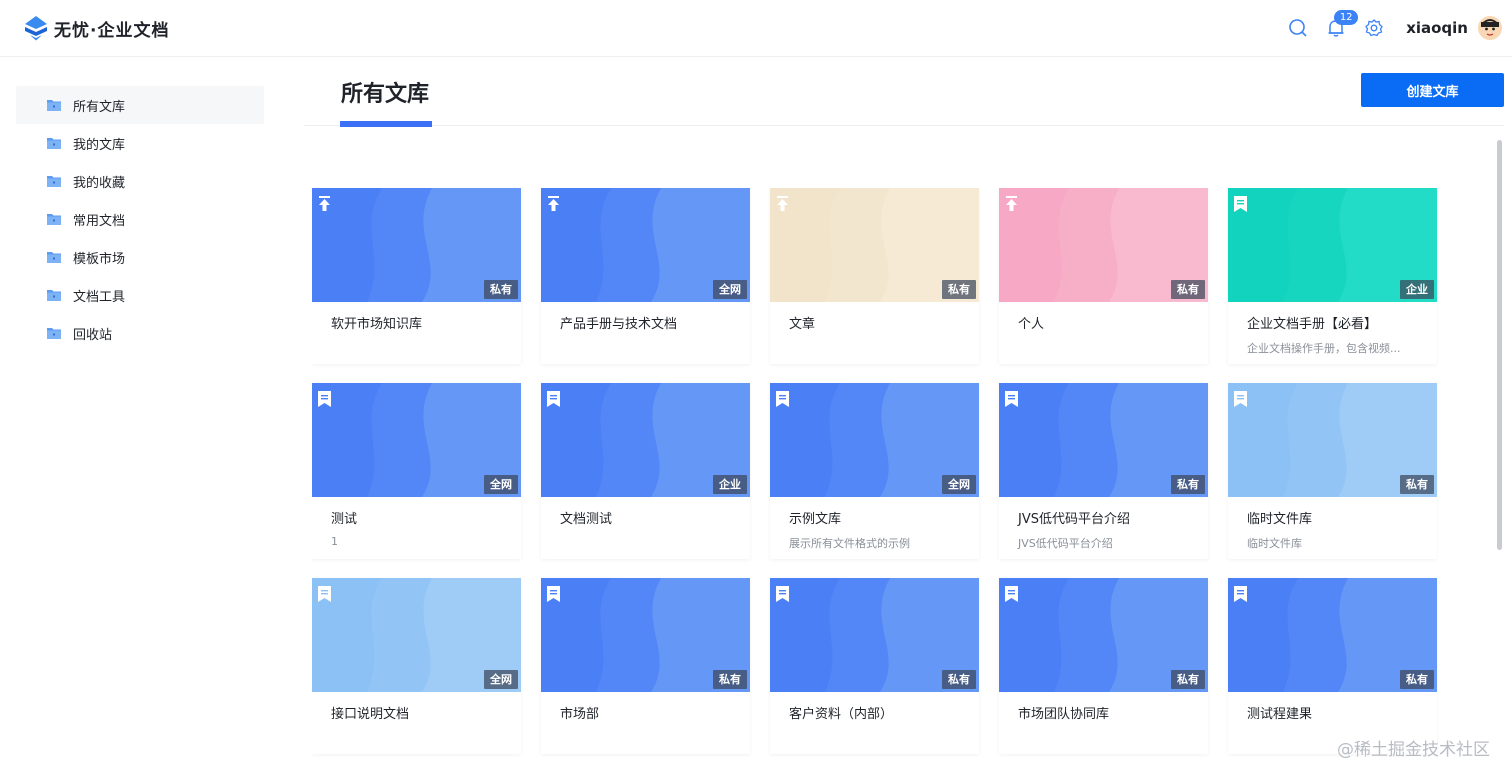  What do you see at coordinates (1312, 324) in the screenshot?
I see `library-title: 企业文档手册【必看】` at bounding box center [1312, 324].